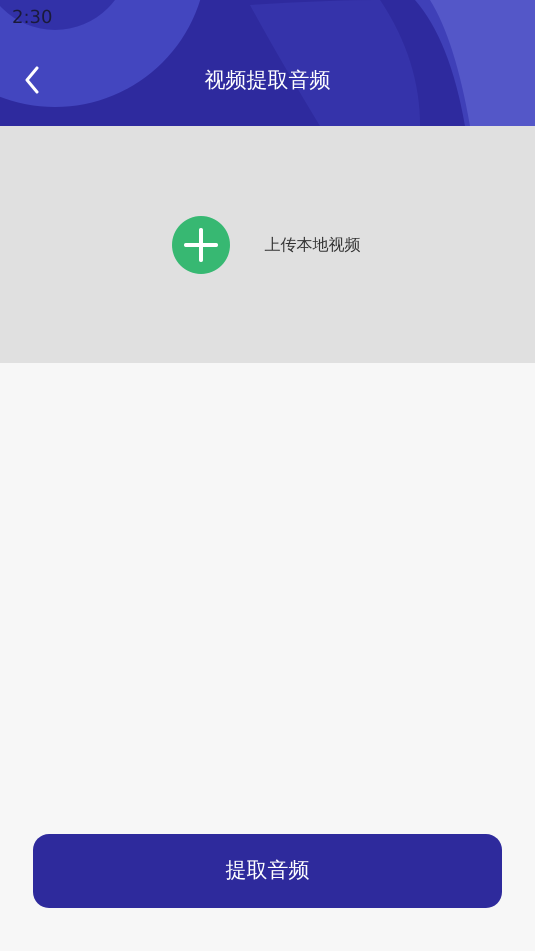 The image size is (535, 951). What do you see at coordinates (201, 245) in the screenshot?
I see `add-icon` at bounding box center [201, 245].